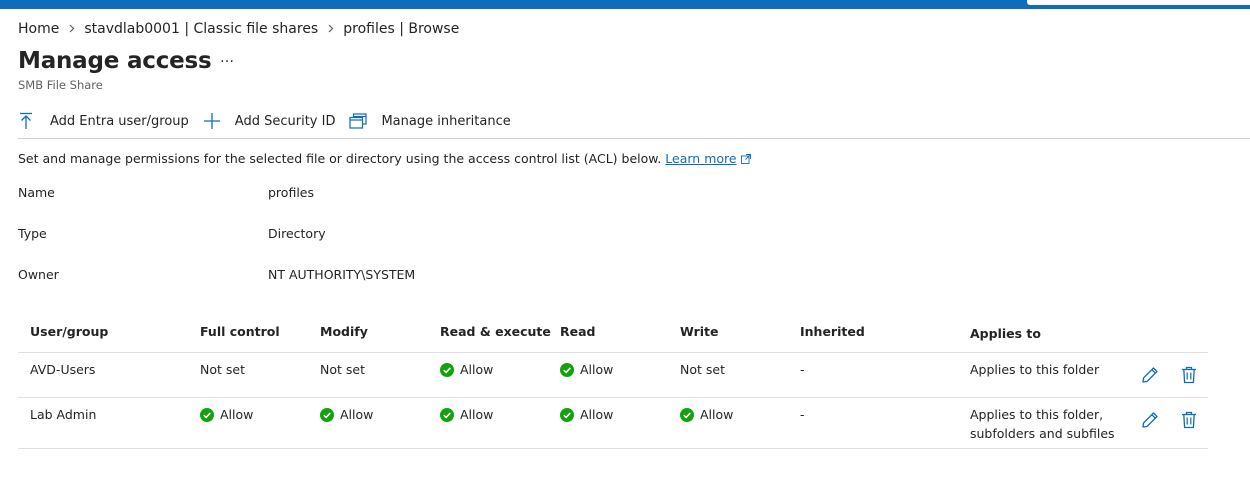 The image size is (1250, 480). I want to click on column-header-inherited: Inherited, so click(832, 331).